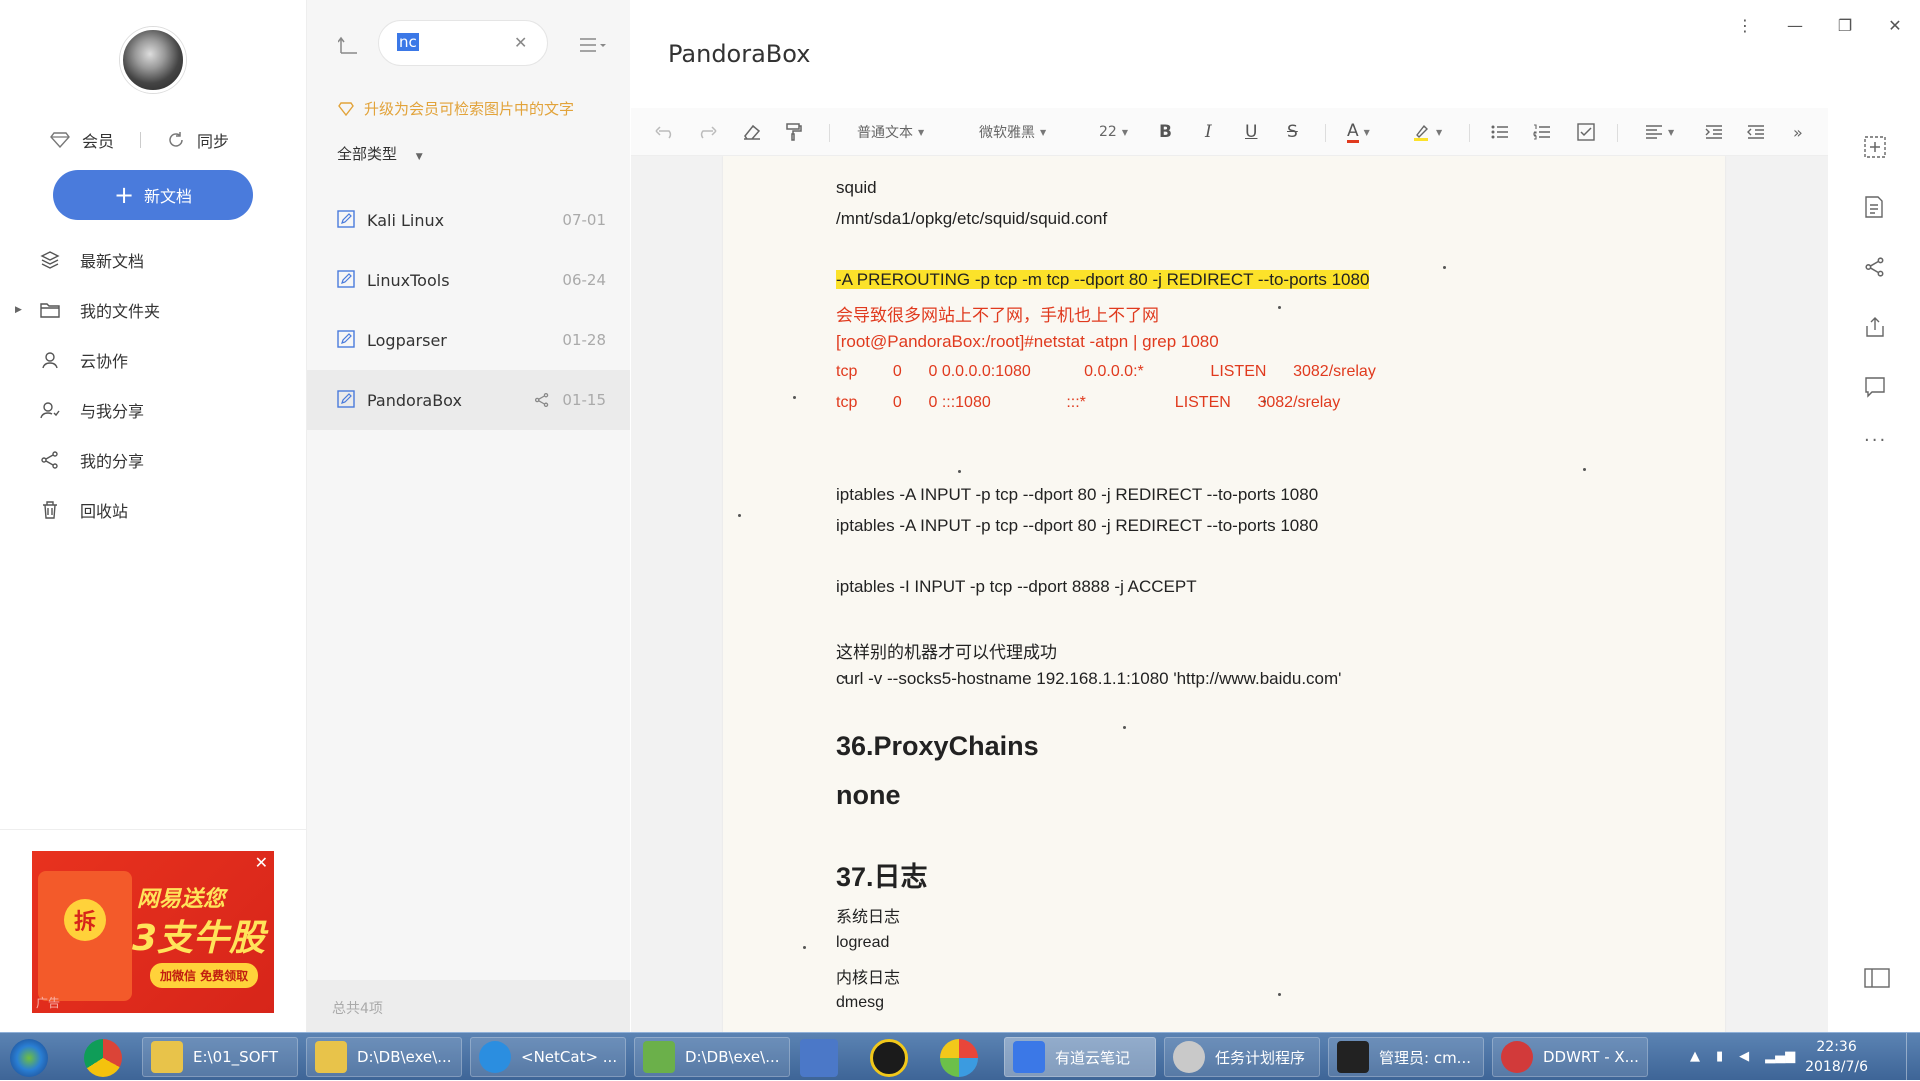 The width and height of the screenshot is (1920, 1081). I want to click on highlight-button: ▼, so click(1427, 132).